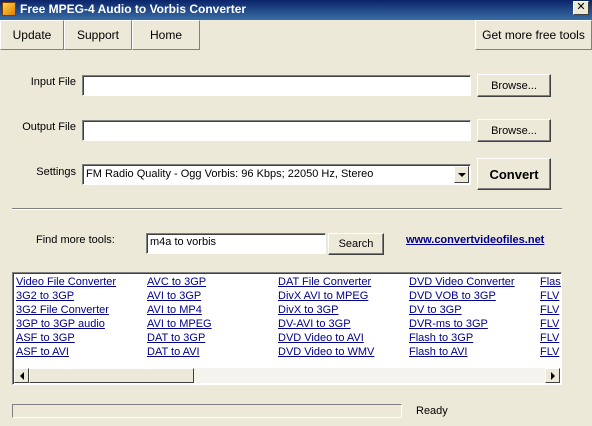  What do you see at coordinates (462, 352) in the screenshot?
I see `tool-link: Flash to AVI` at bounding box center [462, 352].